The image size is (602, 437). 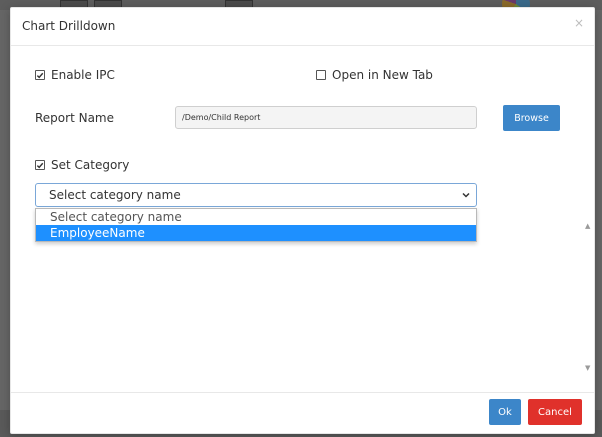 What do you see at coordinates (302, 413) in the screenshot?
I see `dialog-footer: Ok Cancel` at bounding box center [302, 413].